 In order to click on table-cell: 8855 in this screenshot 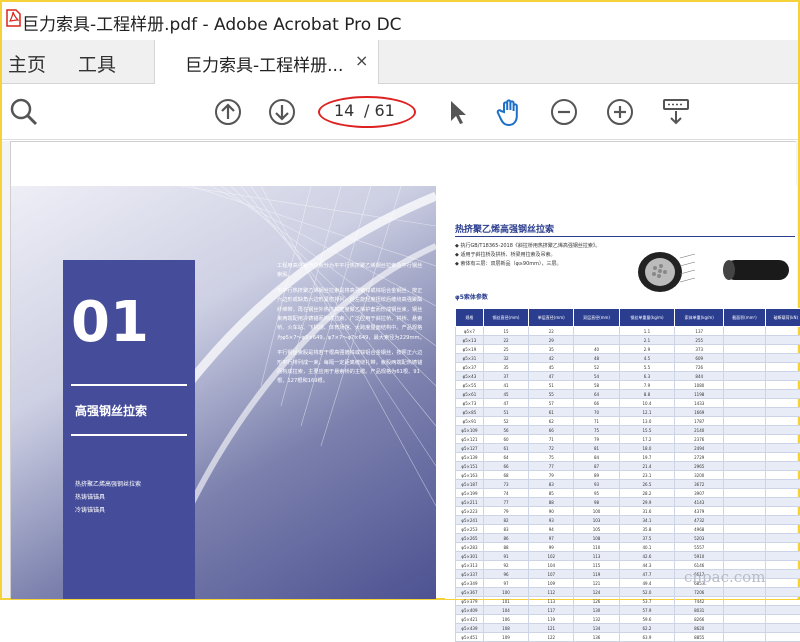, I will do `click(699, 637)`.